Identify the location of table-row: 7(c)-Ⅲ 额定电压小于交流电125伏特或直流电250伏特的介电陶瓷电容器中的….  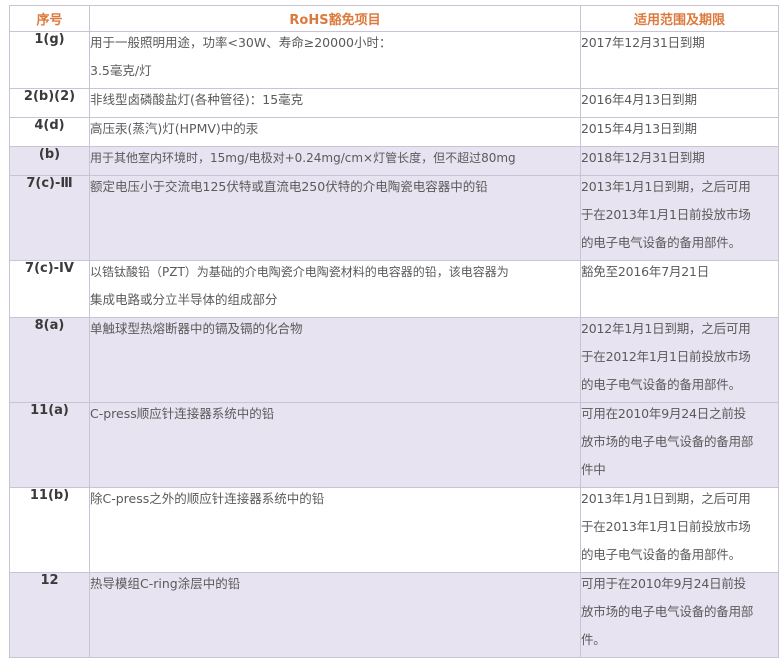
(394, 218).